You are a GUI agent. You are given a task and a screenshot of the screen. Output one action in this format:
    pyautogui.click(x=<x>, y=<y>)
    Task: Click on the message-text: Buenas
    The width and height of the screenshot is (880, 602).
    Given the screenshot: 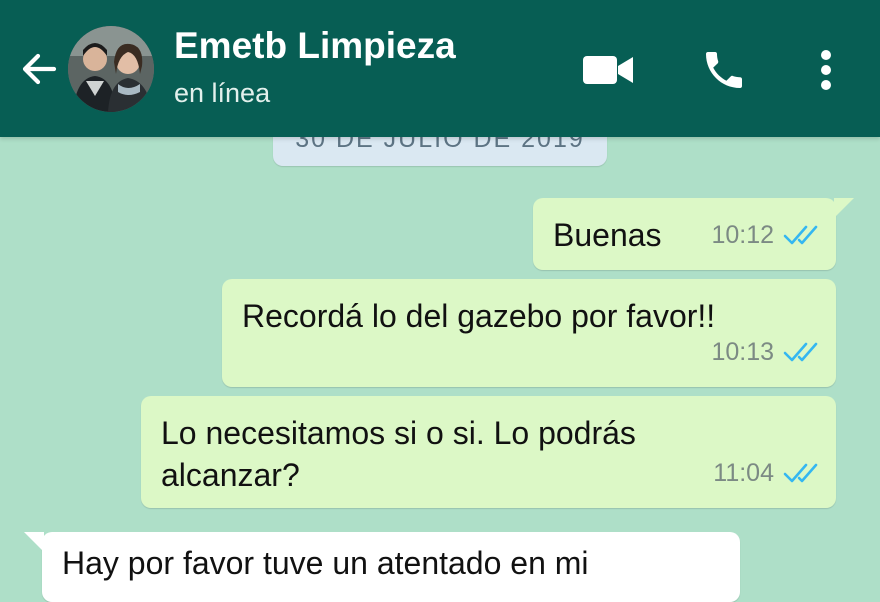 What is the action you would take?
    pyautogui.click(x=607, y=235)
    